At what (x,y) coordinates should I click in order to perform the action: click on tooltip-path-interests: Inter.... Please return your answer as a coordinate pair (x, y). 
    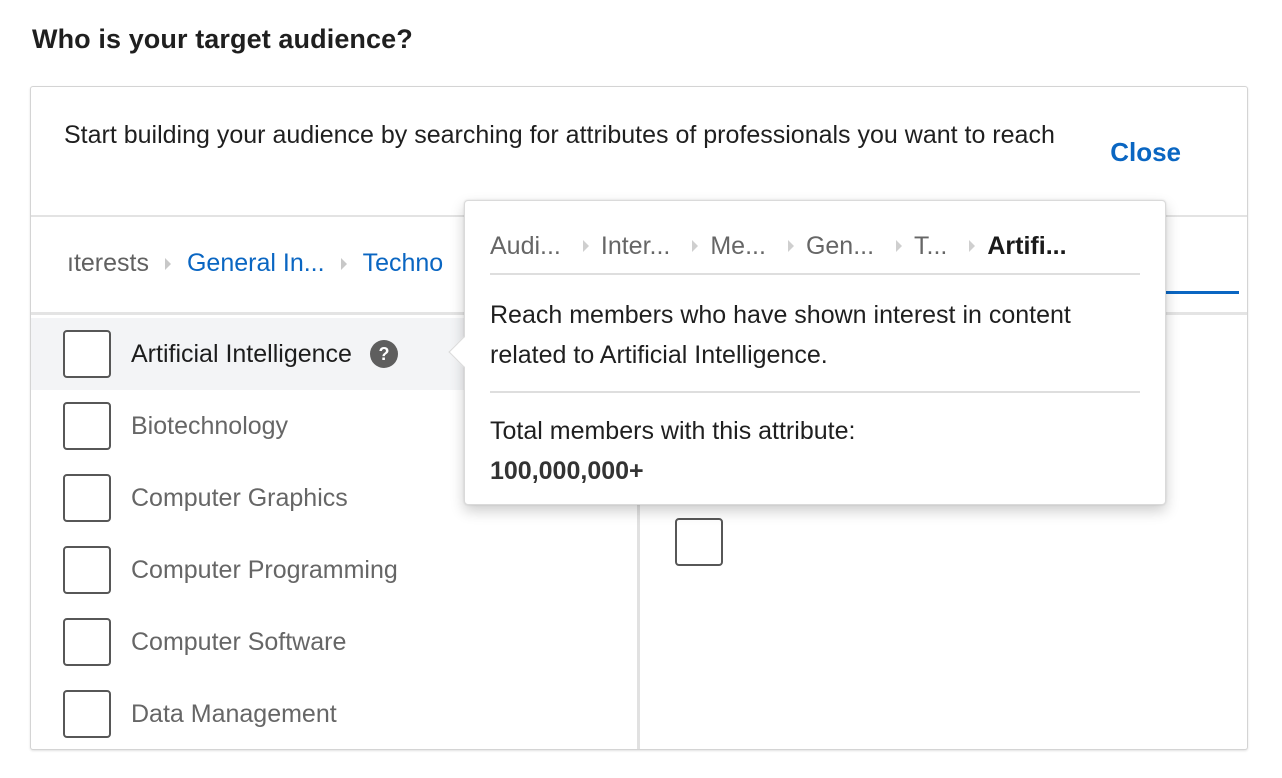
    Looking at the image, I should click on (635, 245).